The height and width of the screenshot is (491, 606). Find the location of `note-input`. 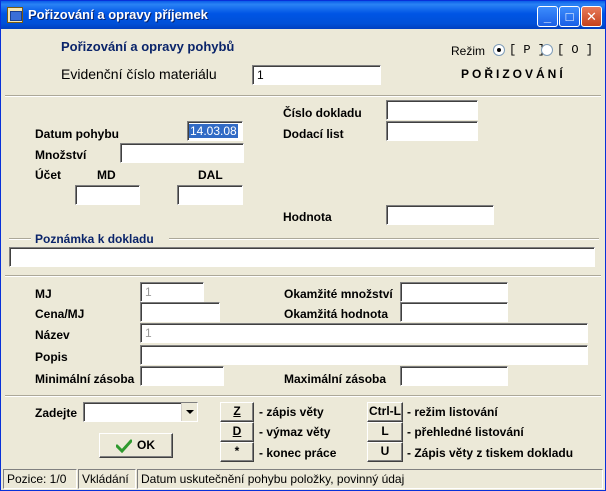

note-input is located at coordinates (302, 257).